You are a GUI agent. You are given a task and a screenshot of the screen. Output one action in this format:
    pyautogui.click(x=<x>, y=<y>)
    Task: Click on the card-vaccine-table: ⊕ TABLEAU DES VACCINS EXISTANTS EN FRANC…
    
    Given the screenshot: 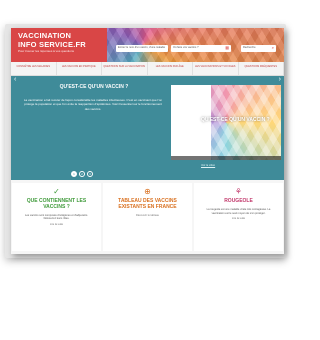 What is the action you would take?
    pyautogui.click(x=147, y=217)
    